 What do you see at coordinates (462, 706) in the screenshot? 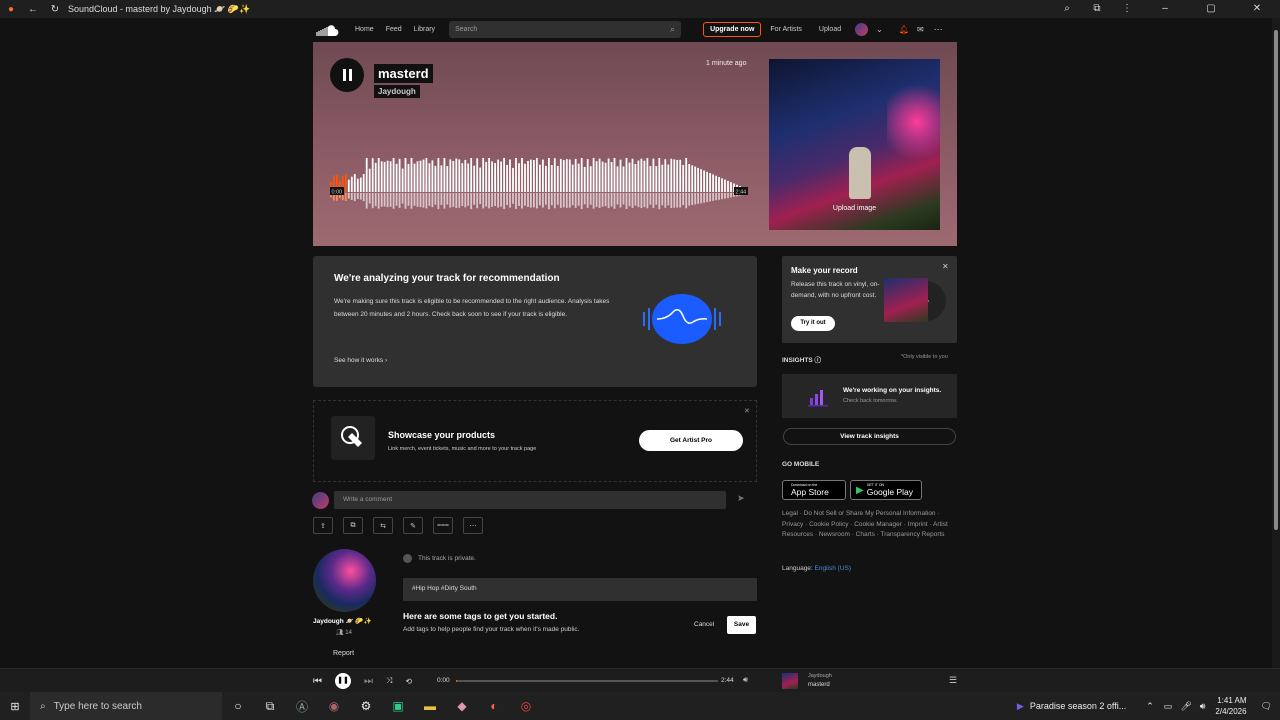
I see `app-shield-icon: ◆` at bounding box center [462, 706].